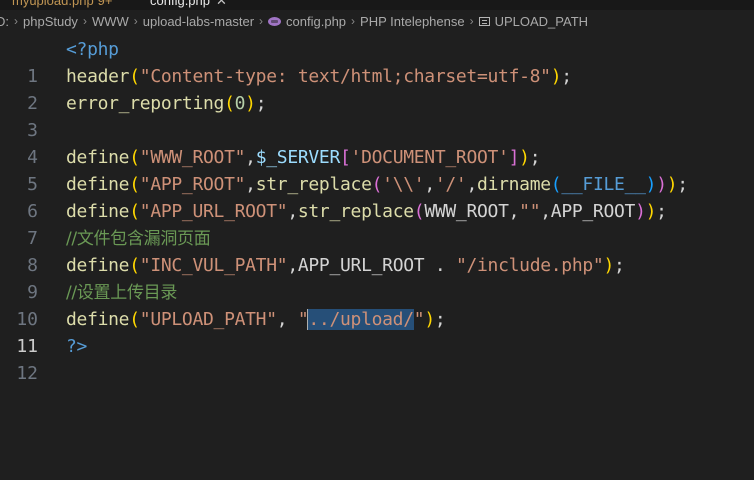 This screenshot has width=754, height=480. I want to click on tab-myupload: myupload.php 9+, so click(62, 4).